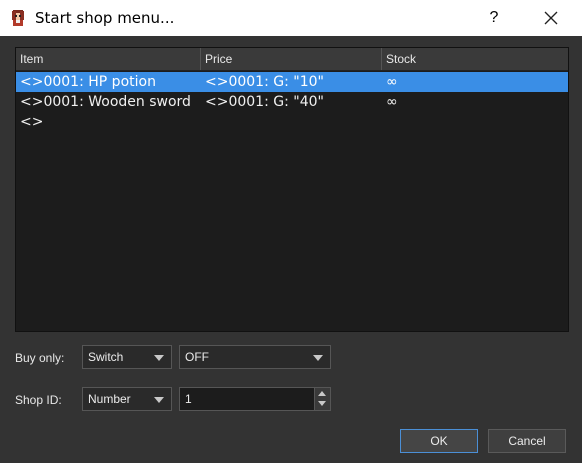  What do you see at coordinates (38, 400) in the screenshot?
I see `shop-id-label: Shop ID:` at bounding box center [38, 400].